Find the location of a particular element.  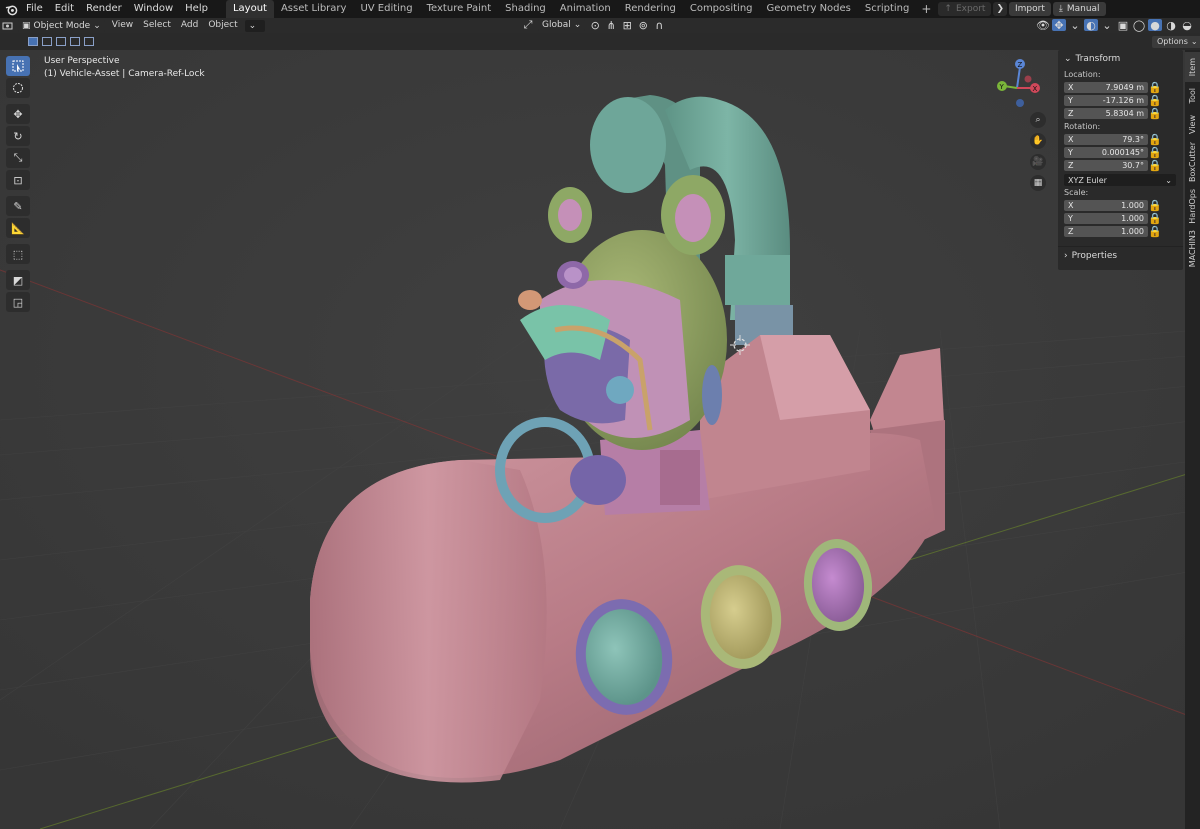

tab-layout: Layout is located at coordinates (249, 9).